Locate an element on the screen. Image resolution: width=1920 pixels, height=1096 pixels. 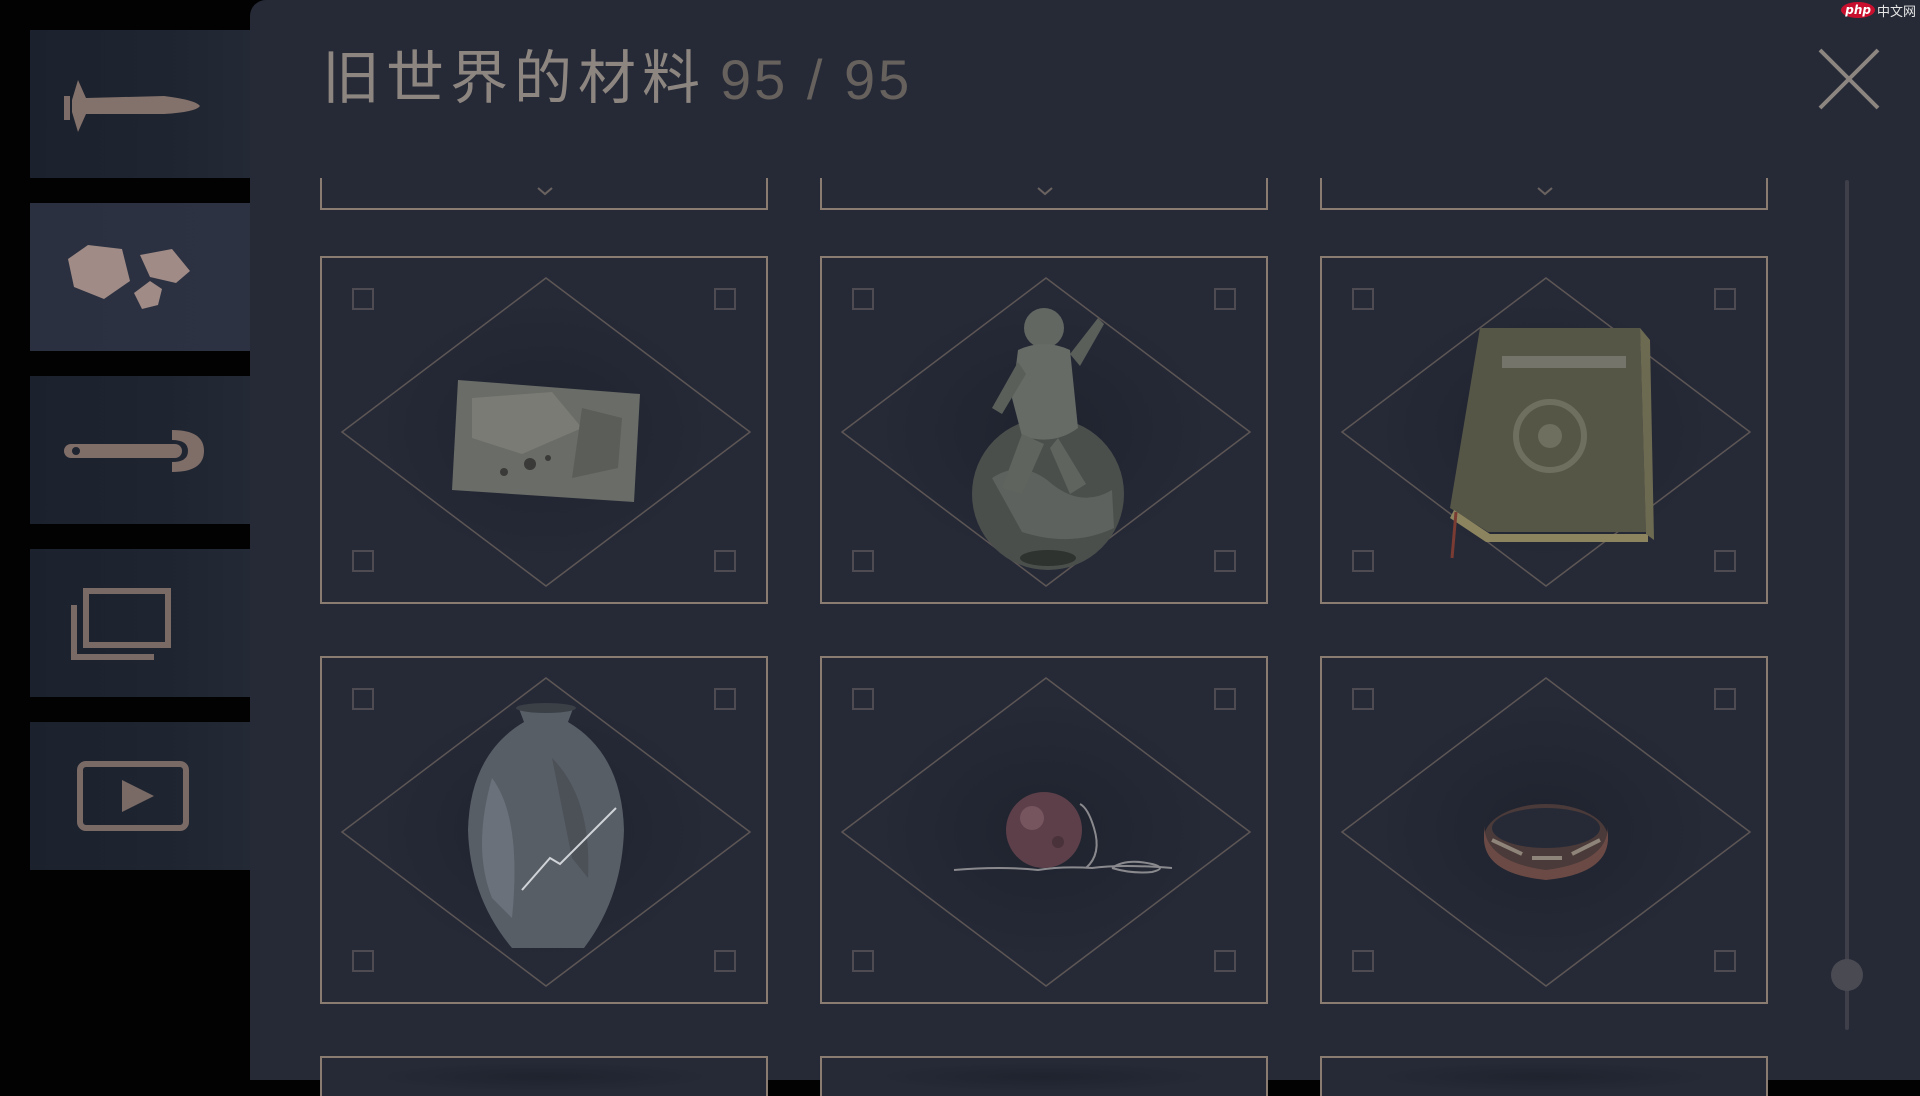
grid-card-cracked-vase is located at coordinates (544, 830).